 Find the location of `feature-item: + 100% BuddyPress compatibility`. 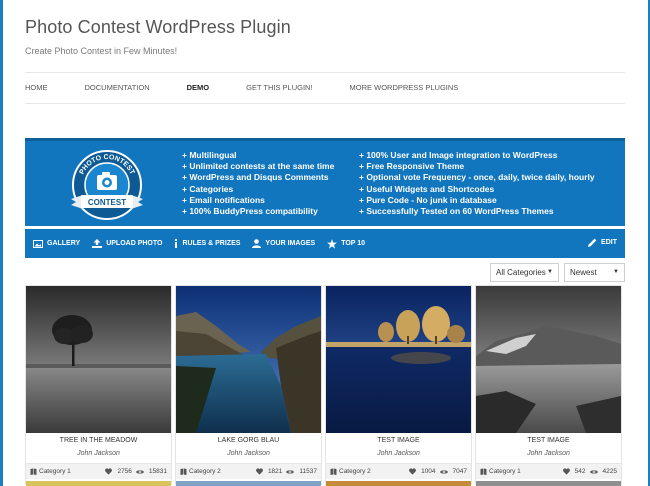

feature-item: + 100% BuddyPress compatibility is located at coordinates (250, 211).